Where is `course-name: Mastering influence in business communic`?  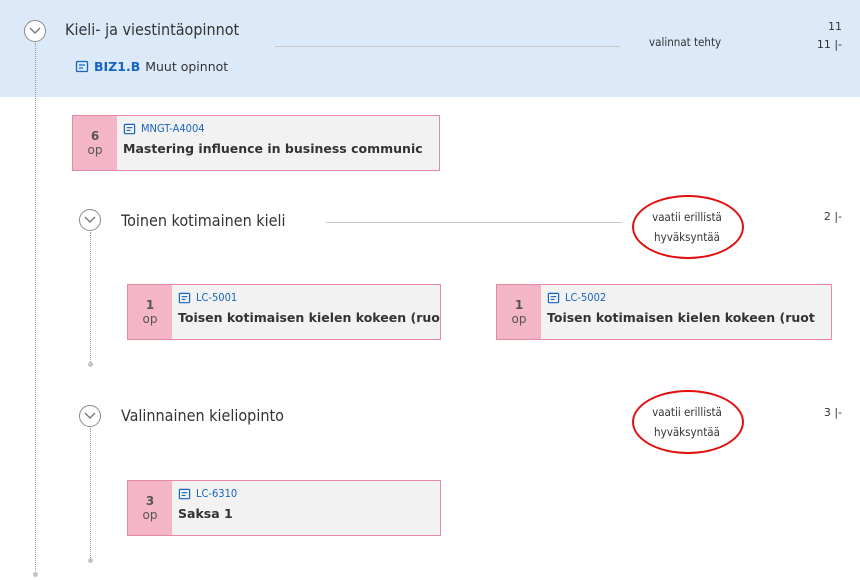 course-name: Mastering influence in business communic is located at coordinates (273, 148).